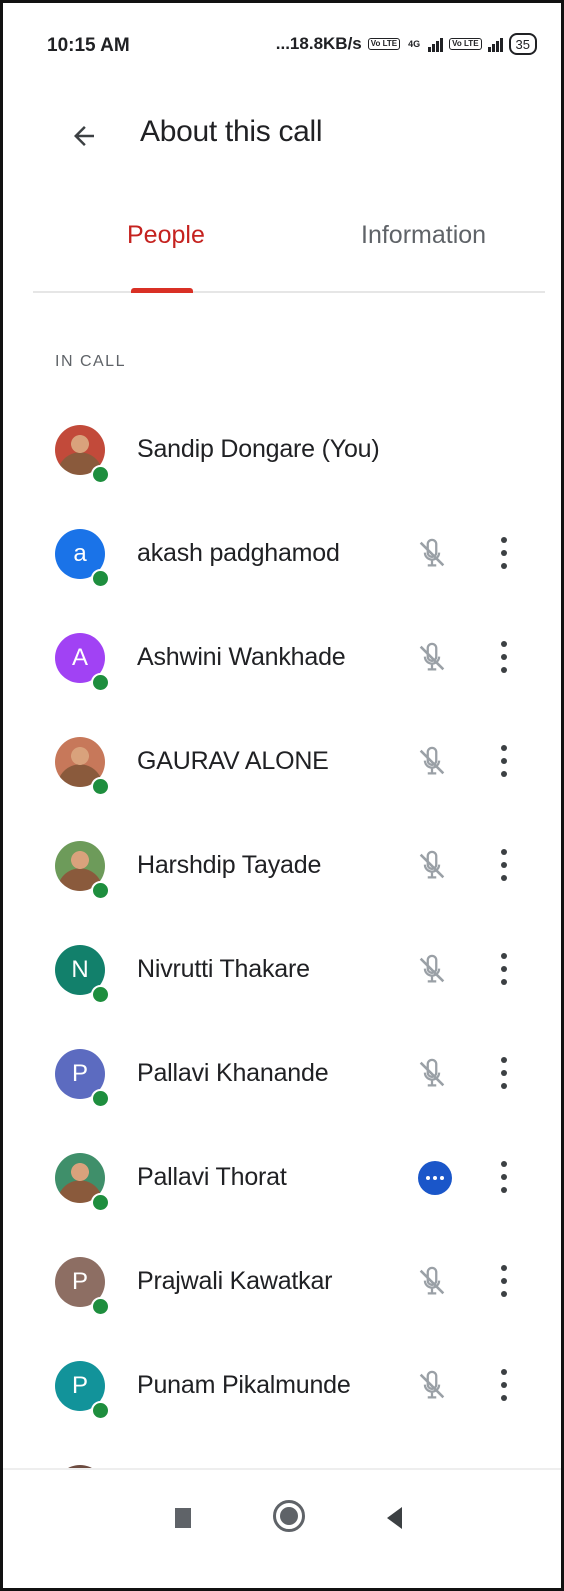  I want to click on participant-row, so click(282, 1455).